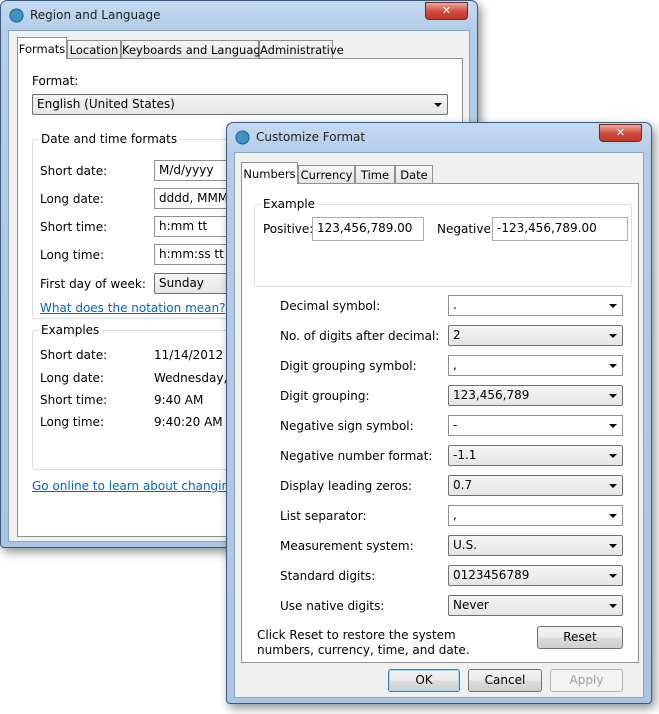  What do you see at coordinates (330, 306) in the screenshot?
I see `decimal-symbol-label: Decimal symbol:` at bounding box center [330, 306].